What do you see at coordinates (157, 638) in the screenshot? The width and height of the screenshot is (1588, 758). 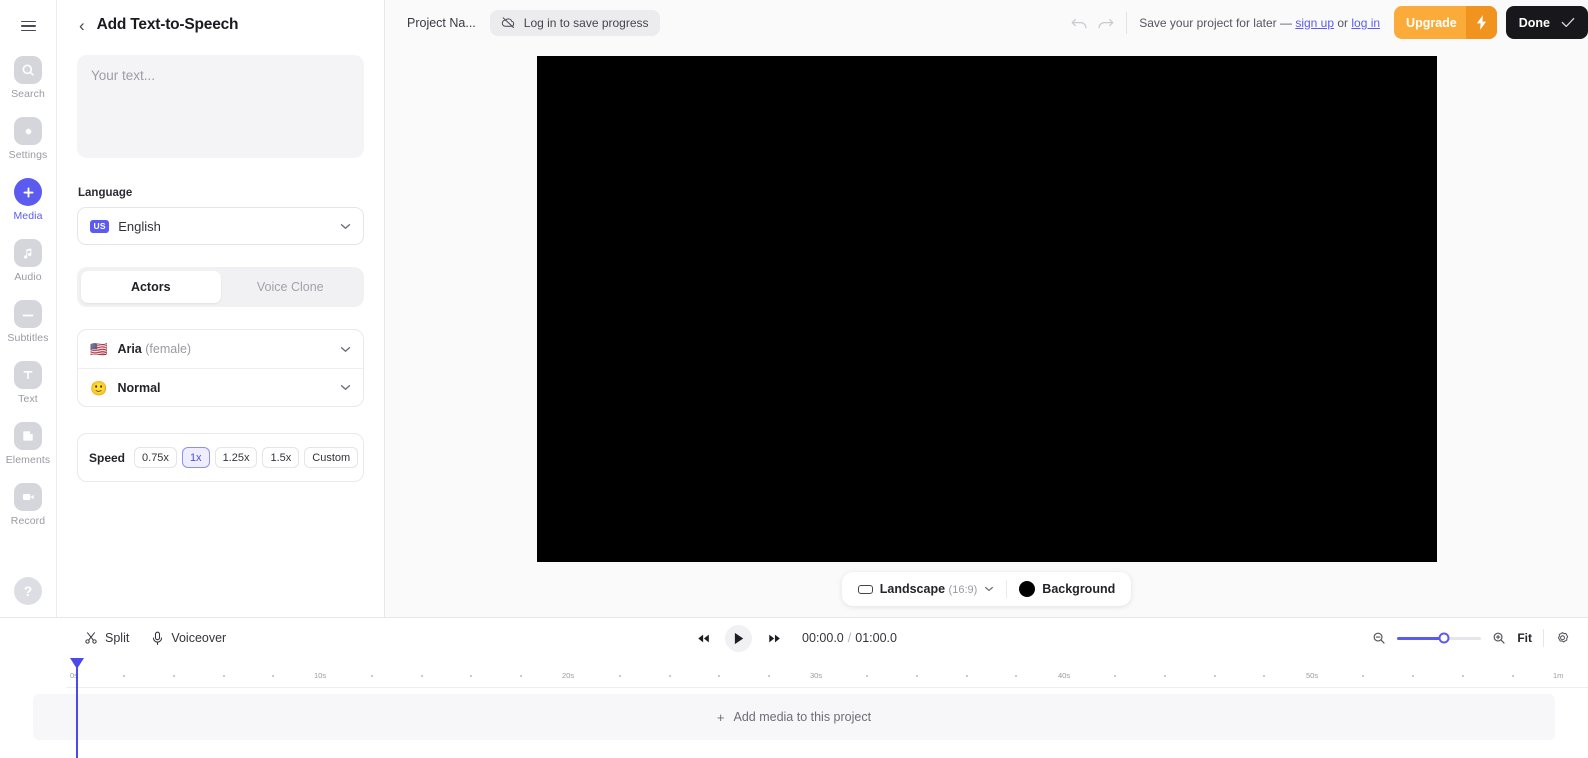 I see `microphone-icon` at bounding box center [157, 638].